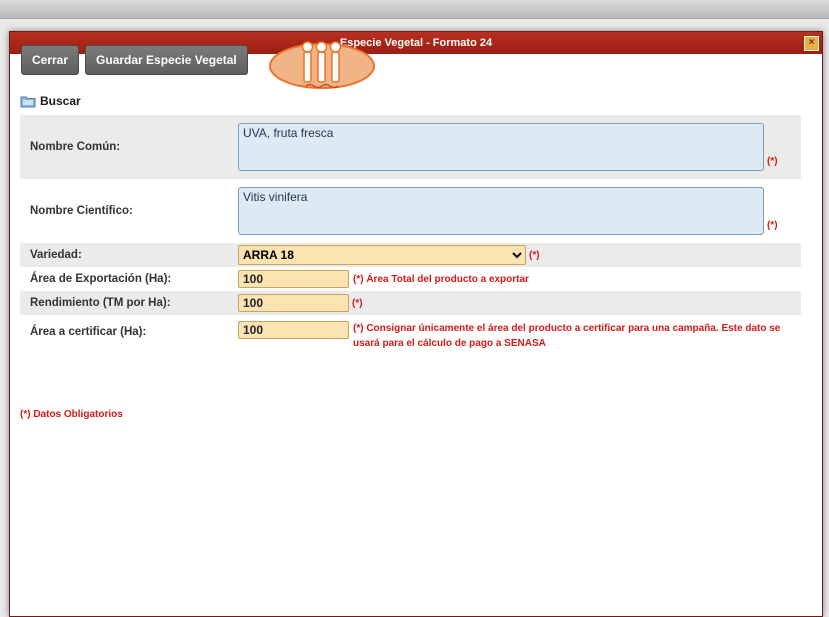 This screenshot has height=617, width=829. What do you see at coordinates (60, 101) in the screenshot?
I see `search-label: Buscar` at bounding box center [60, 101].